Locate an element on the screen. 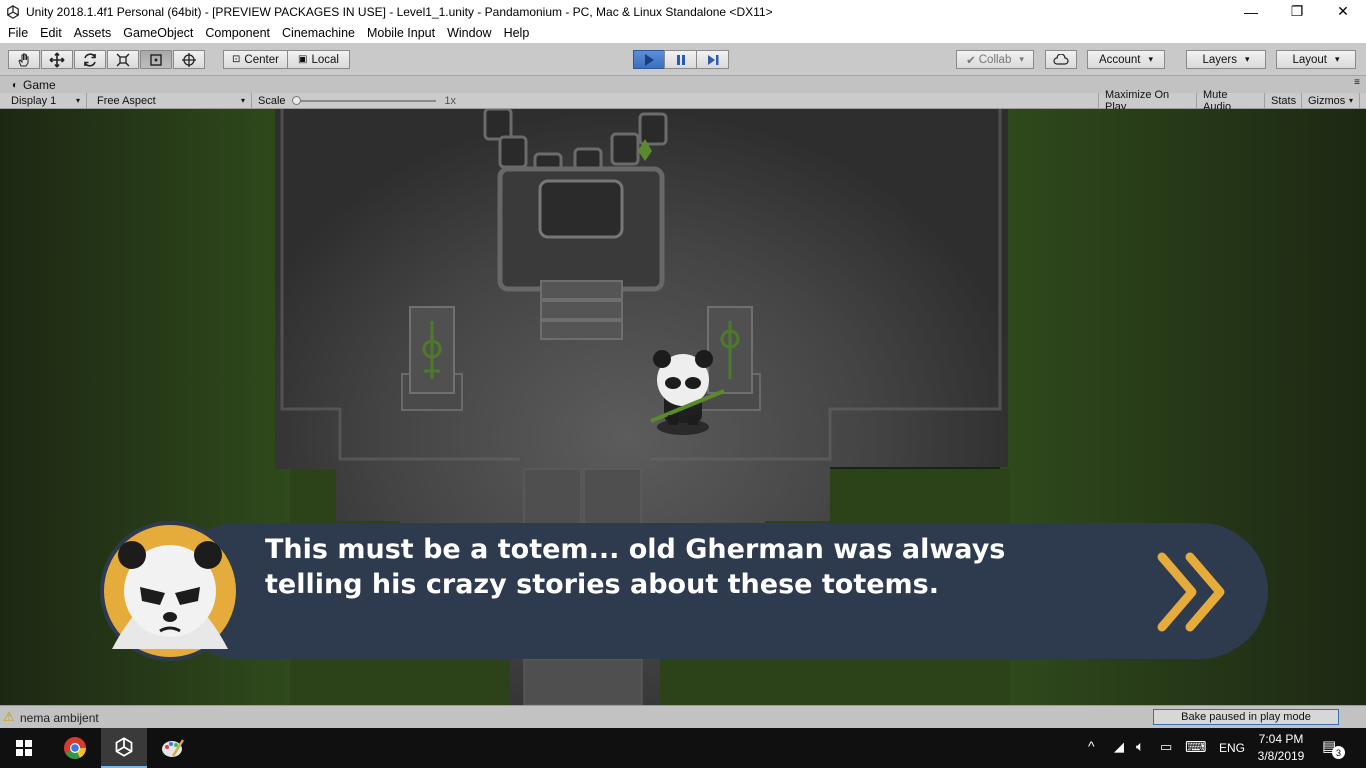  transform-tool-button is located at coordinates (189, 59).